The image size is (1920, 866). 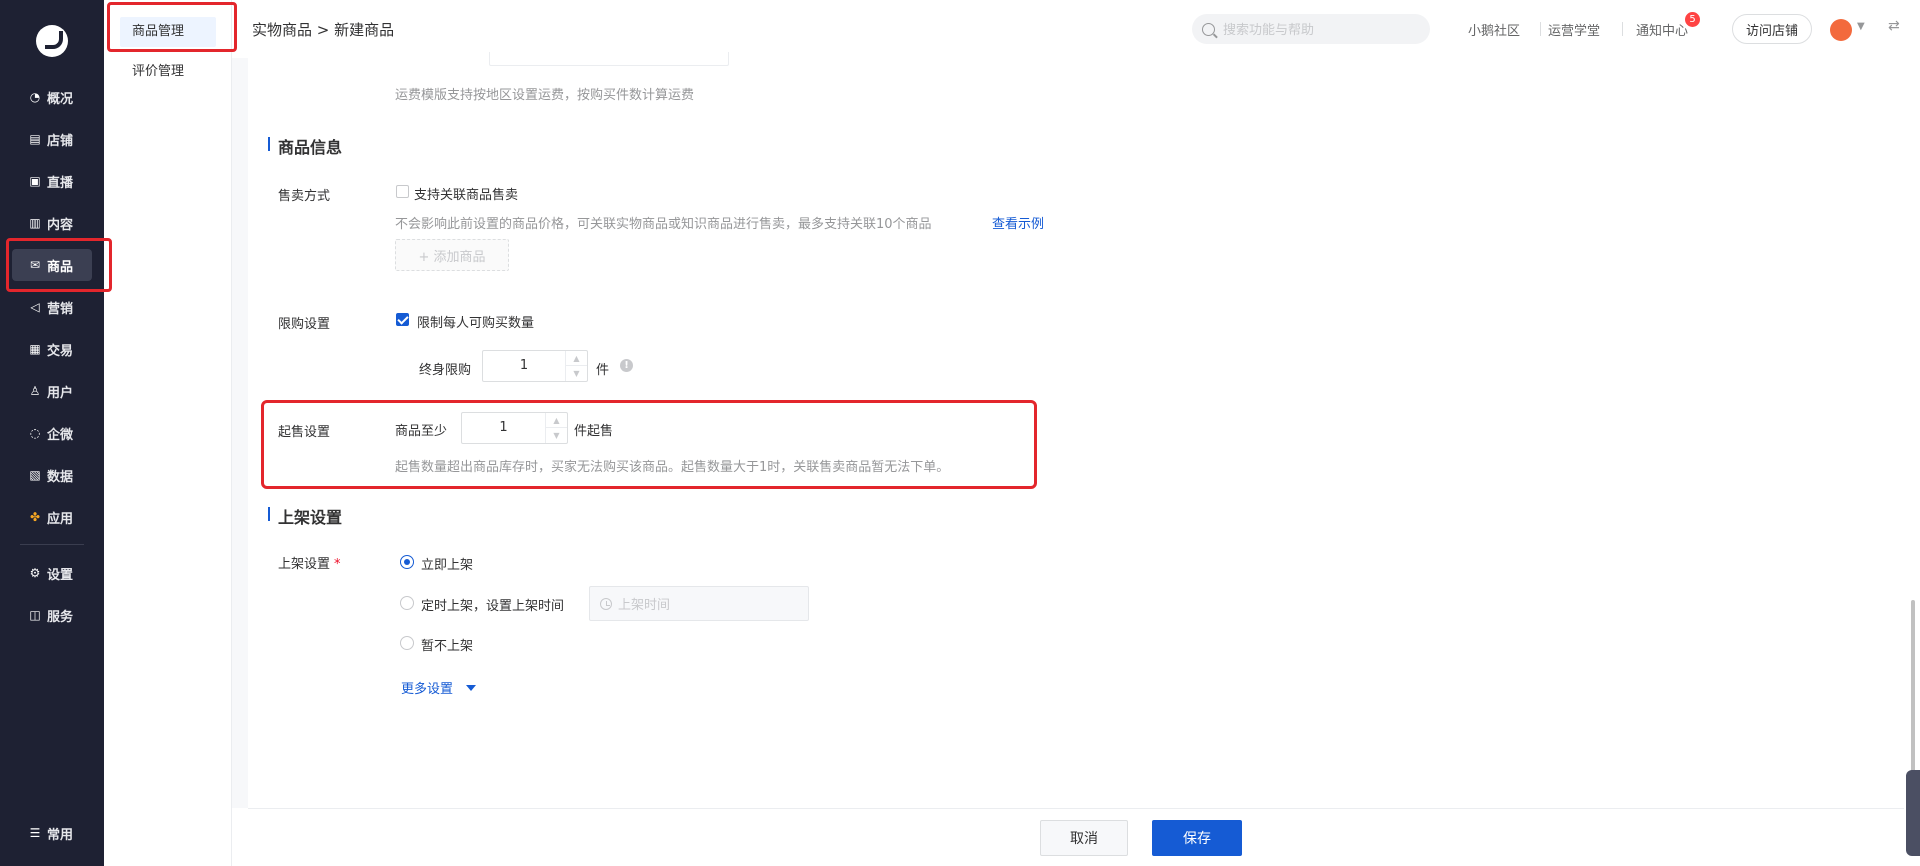 I want to click on sidebar-item-data: ▧ 数据, so click(x=52, y=475).